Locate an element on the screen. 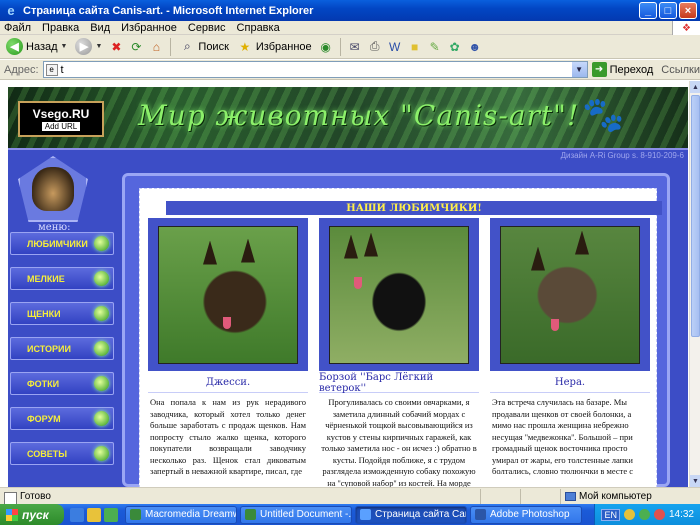 This screenshot has height=525, width=700. dog-emblem is located at coordinates (53, 189).